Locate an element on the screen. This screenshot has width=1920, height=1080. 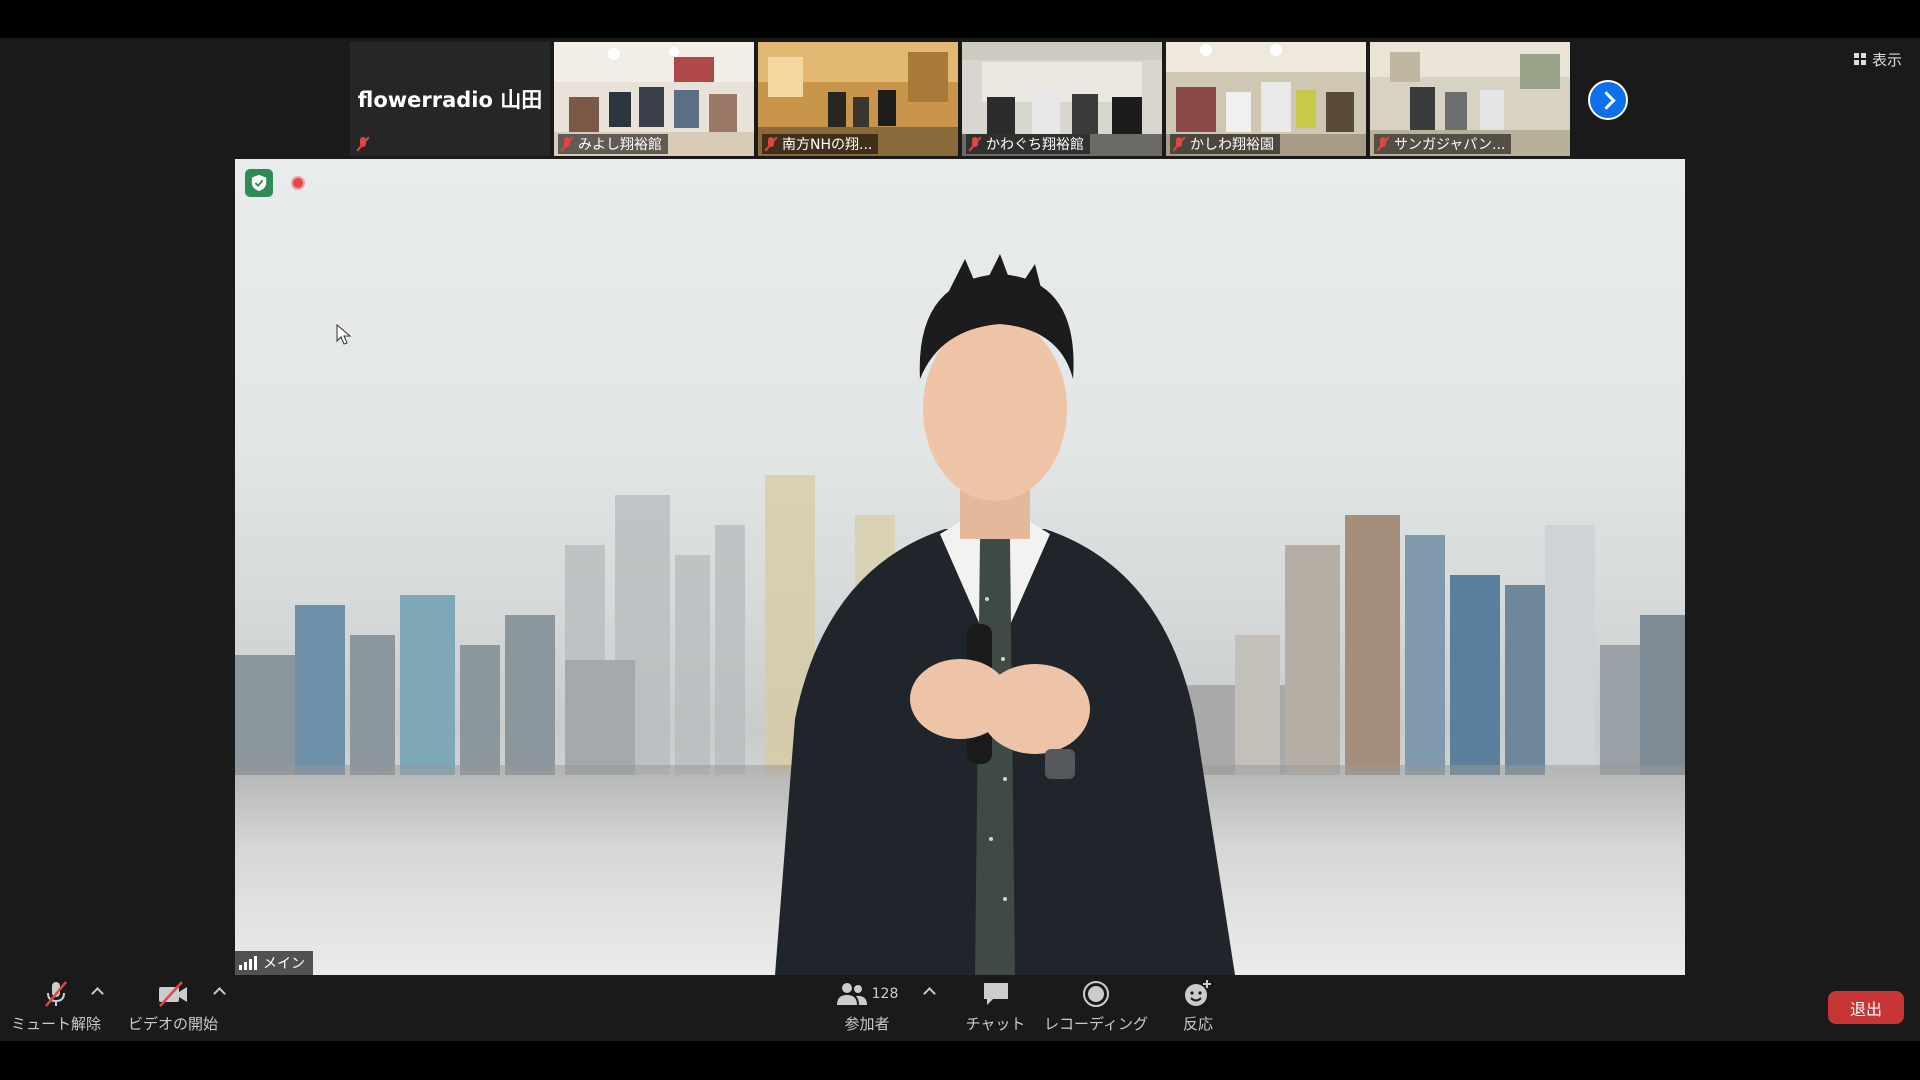
reactions-button: 反応 is located at coordinates (1198, 1006).